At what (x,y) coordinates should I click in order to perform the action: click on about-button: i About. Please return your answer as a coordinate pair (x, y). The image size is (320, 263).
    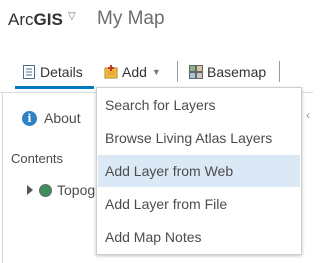
    Looking at the image, I should click on (51, 118).